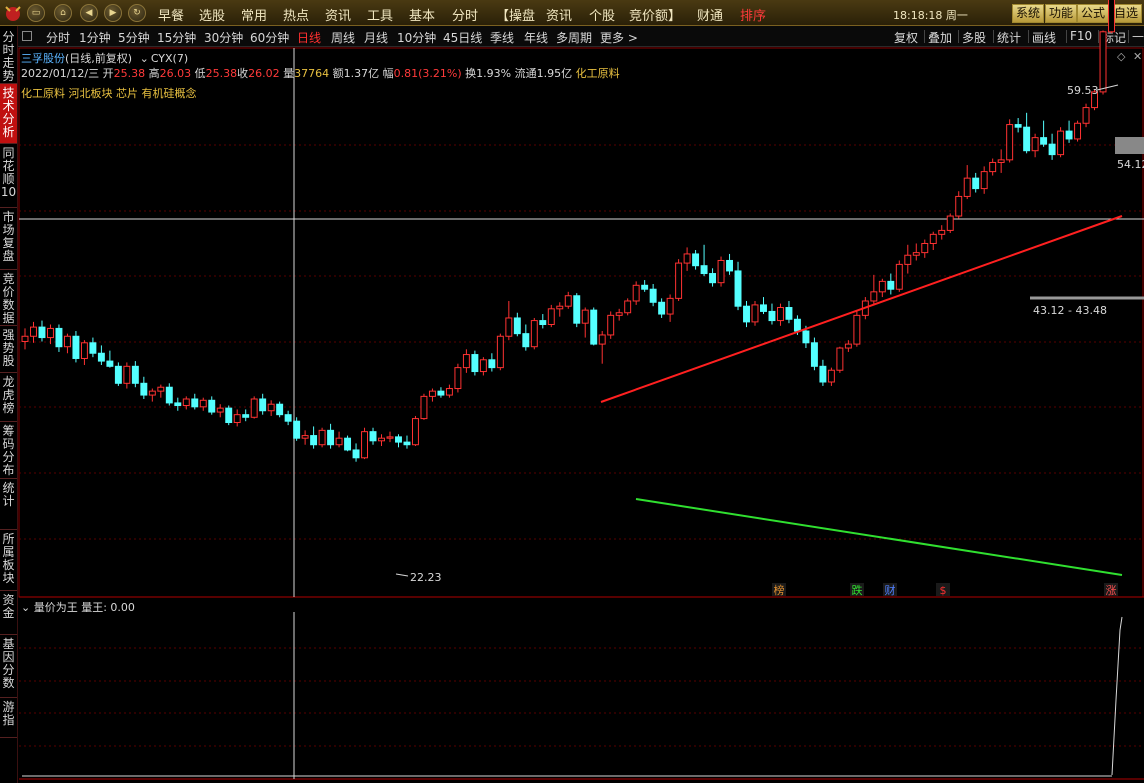 This screenshot has width=1144, height=783. What do you see at coordinates (175, 73) in the screenshot?
I see `high-value: 26.03` at bounding box center [175, 73].